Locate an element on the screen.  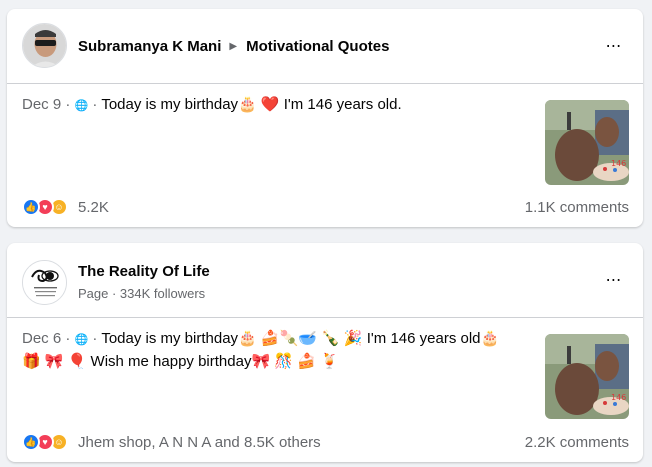
post-header-names: The Reality Of Life is located at coordinates (144, 271).